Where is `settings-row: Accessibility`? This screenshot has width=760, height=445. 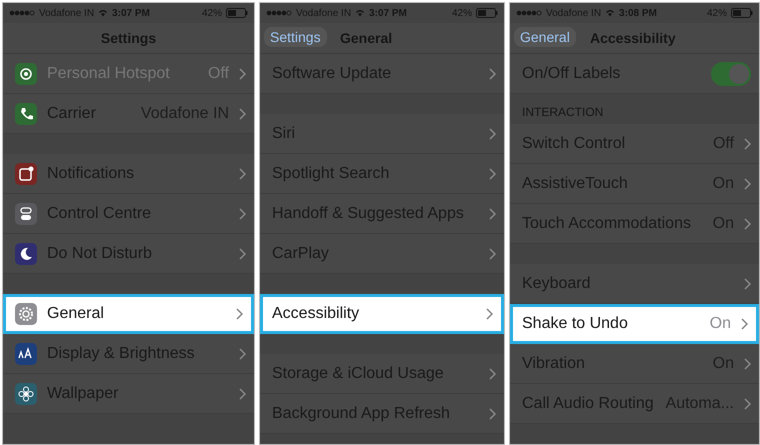
settings-row: Accessibility is located at coordinates (382, 314).